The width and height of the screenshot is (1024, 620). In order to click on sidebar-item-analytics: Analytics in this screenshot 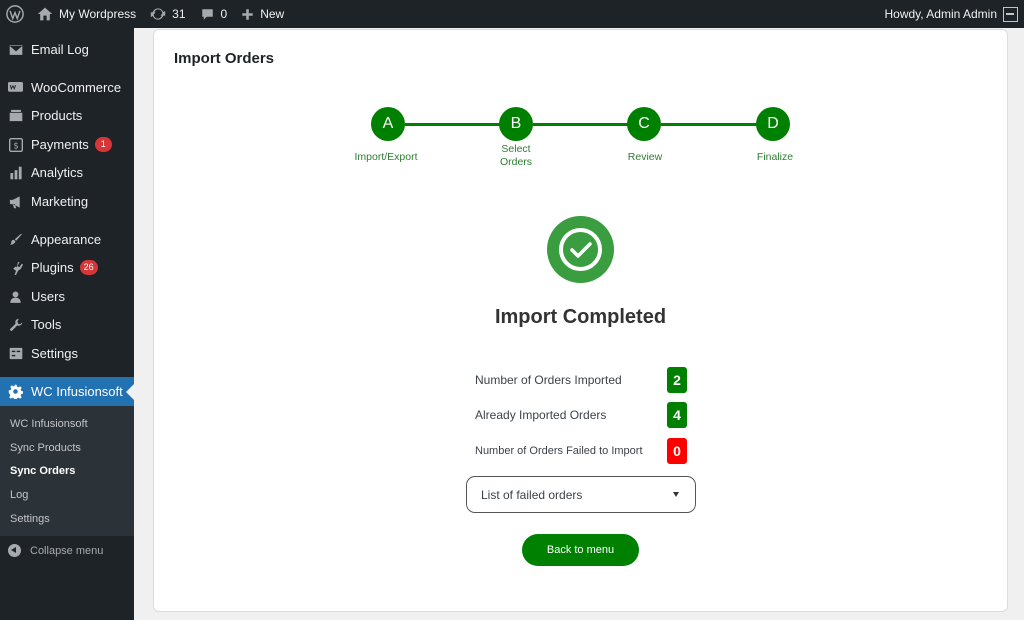, I will do `click(67, 172)`.